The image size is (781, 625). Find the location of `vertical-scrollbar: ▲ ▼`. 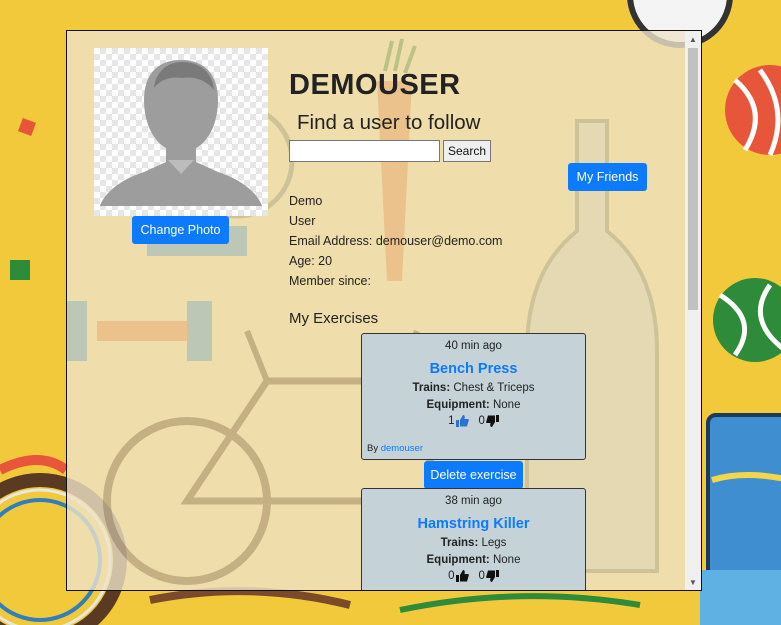

vertical-scrollbar: ▲ ▼ is located at coordinates (693, 310).